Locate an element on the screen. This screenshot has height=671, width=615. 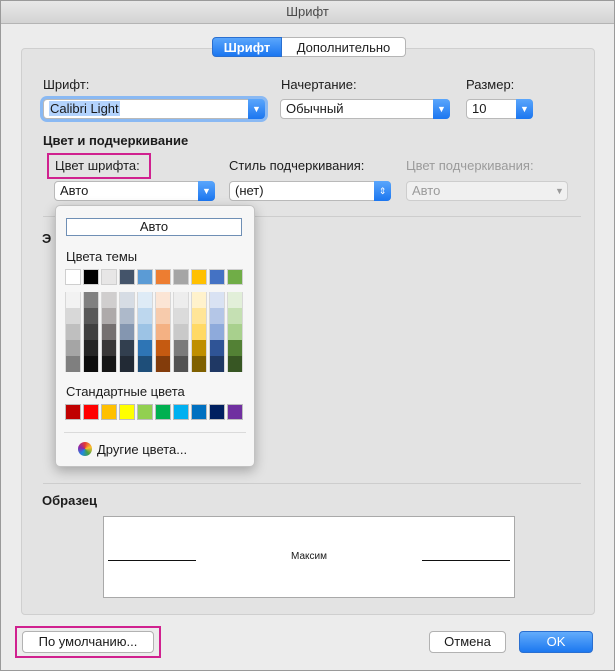
size-label: Размер: is located at coordinates (490, 84).